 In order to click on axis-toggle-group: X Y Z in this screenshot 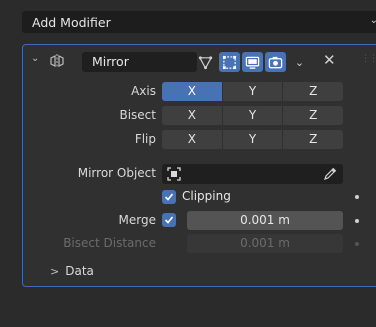, I will do `click(253, 91)`.